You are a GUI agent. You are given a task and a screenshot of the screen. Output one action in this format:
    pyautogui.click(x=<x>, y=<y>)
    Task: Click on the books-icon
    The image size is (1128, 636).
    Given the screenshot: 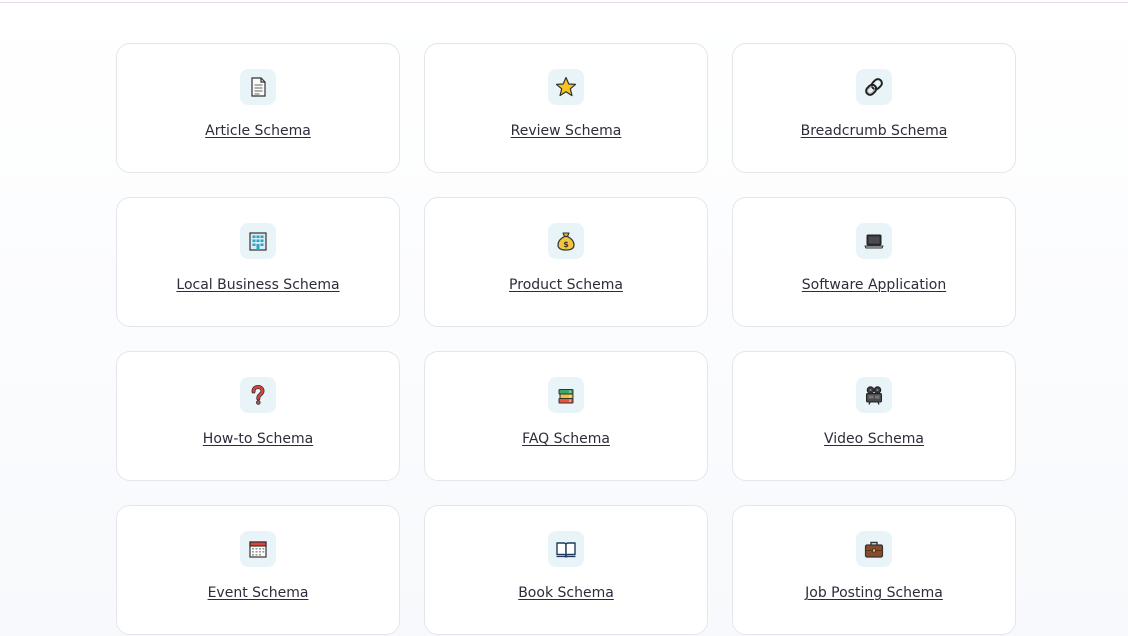 What is the action you would take?
    pyautogui.click(x=566, y=395)
    